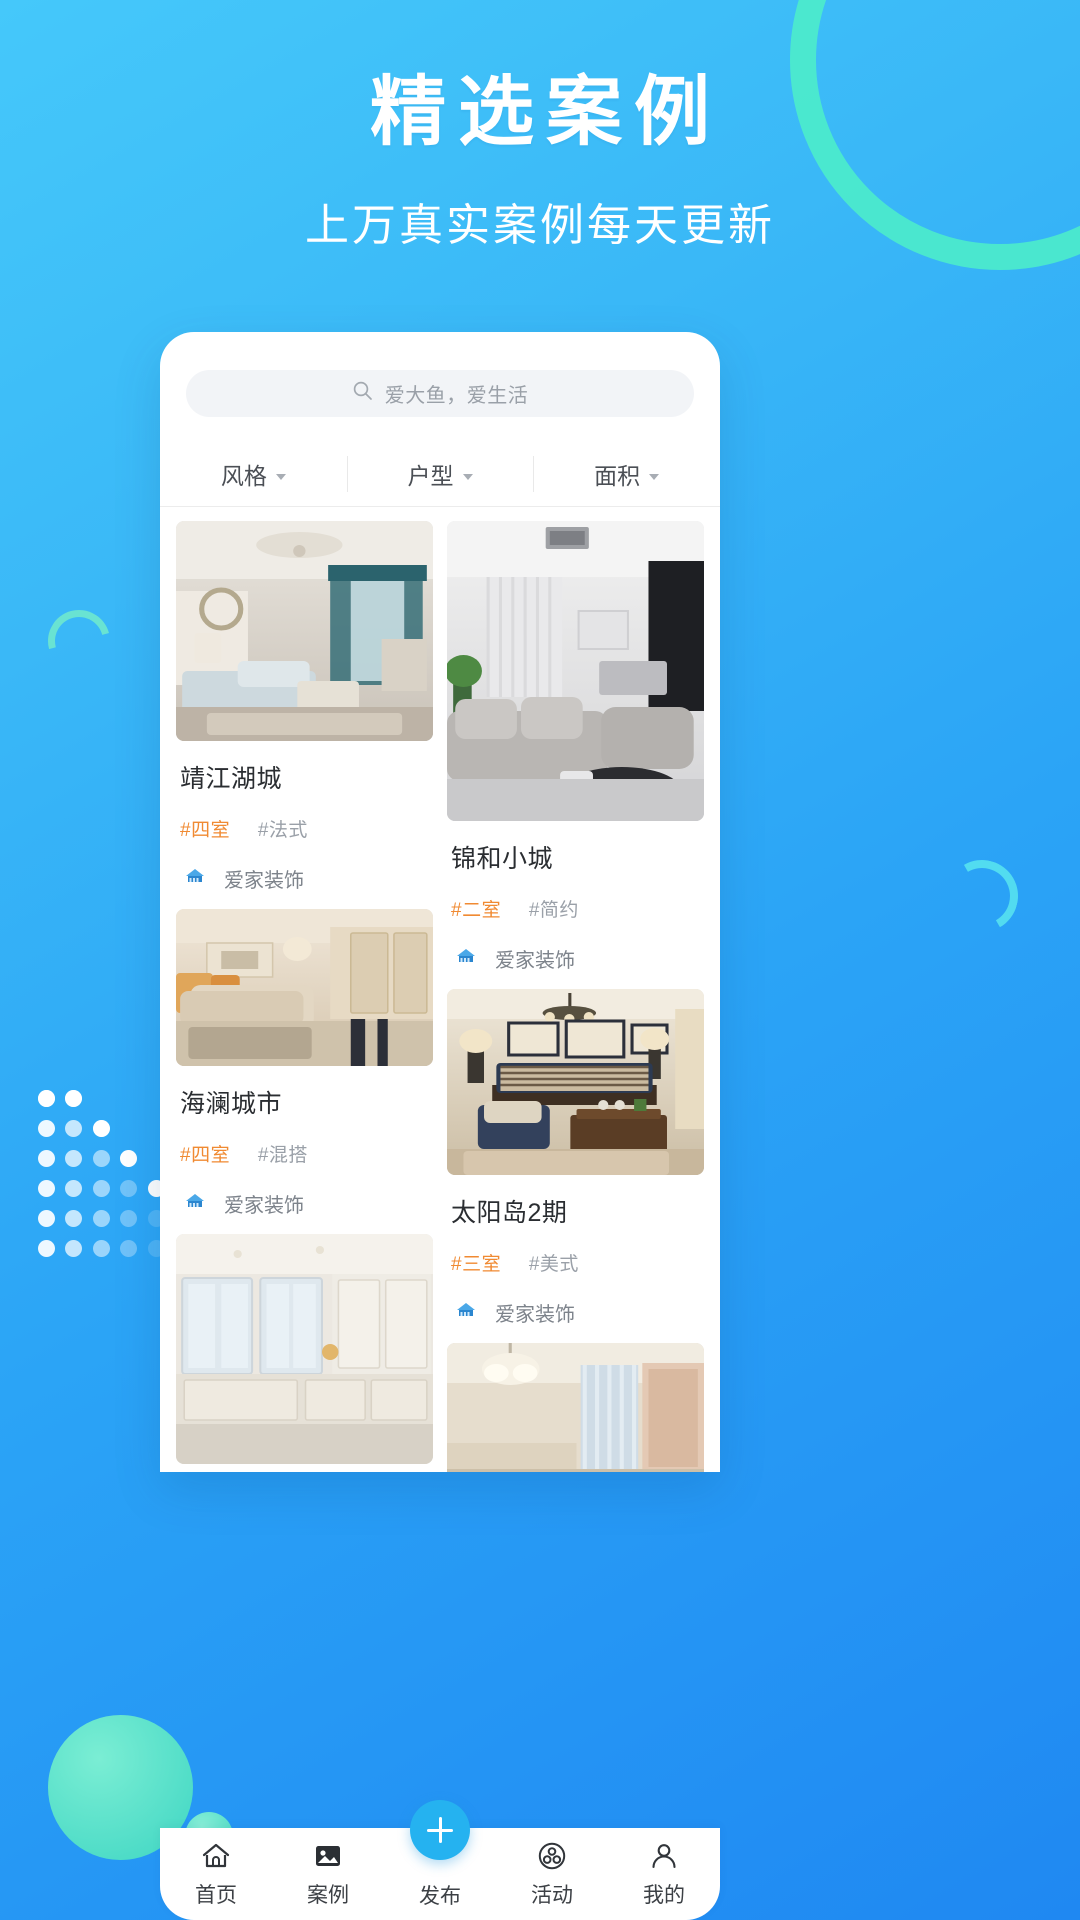 Image resolution: width=1080 pixels, height=1920 pixels. I want to click on decor-dot-grid, so click(104, 1180).